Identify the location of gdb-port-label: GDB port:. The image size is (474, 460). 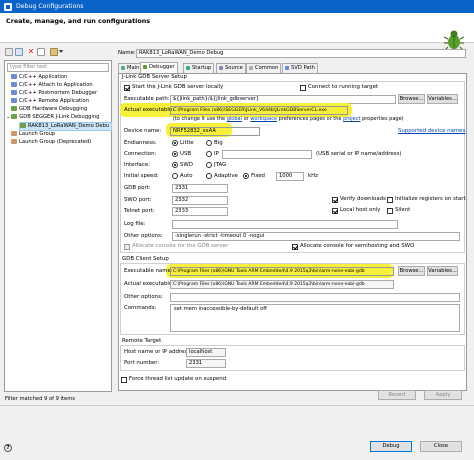
(137, 188).